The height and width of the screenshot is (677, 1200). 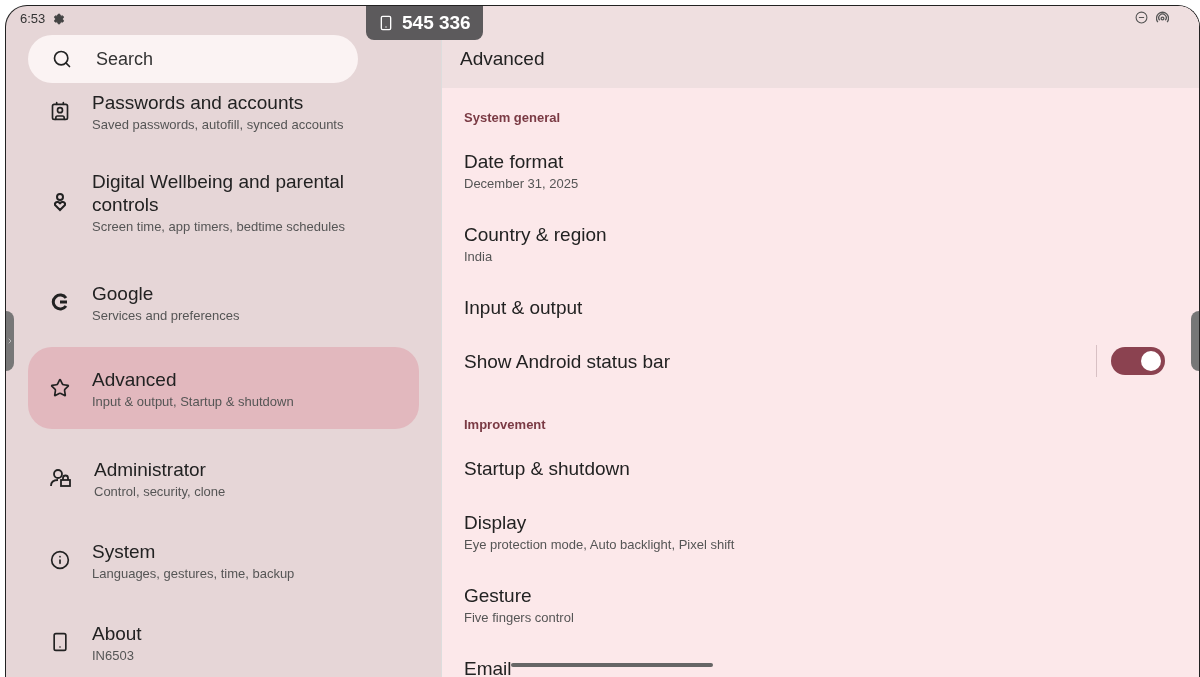 What do you see at coordinates (1138, 361) in the screenshot?
I see `toggle-switch` at bounding box center [1138, 361].